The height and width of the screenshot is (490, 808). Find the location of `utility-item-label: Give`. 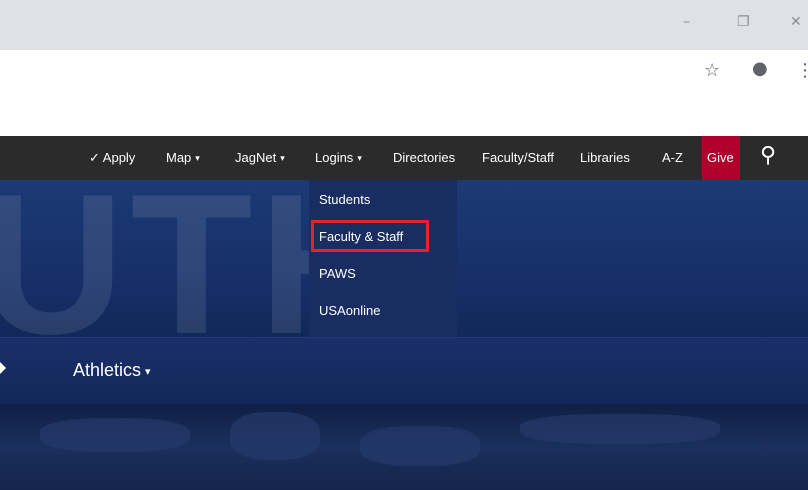

utility-item-label: Give is located at coordinates (720, 157).